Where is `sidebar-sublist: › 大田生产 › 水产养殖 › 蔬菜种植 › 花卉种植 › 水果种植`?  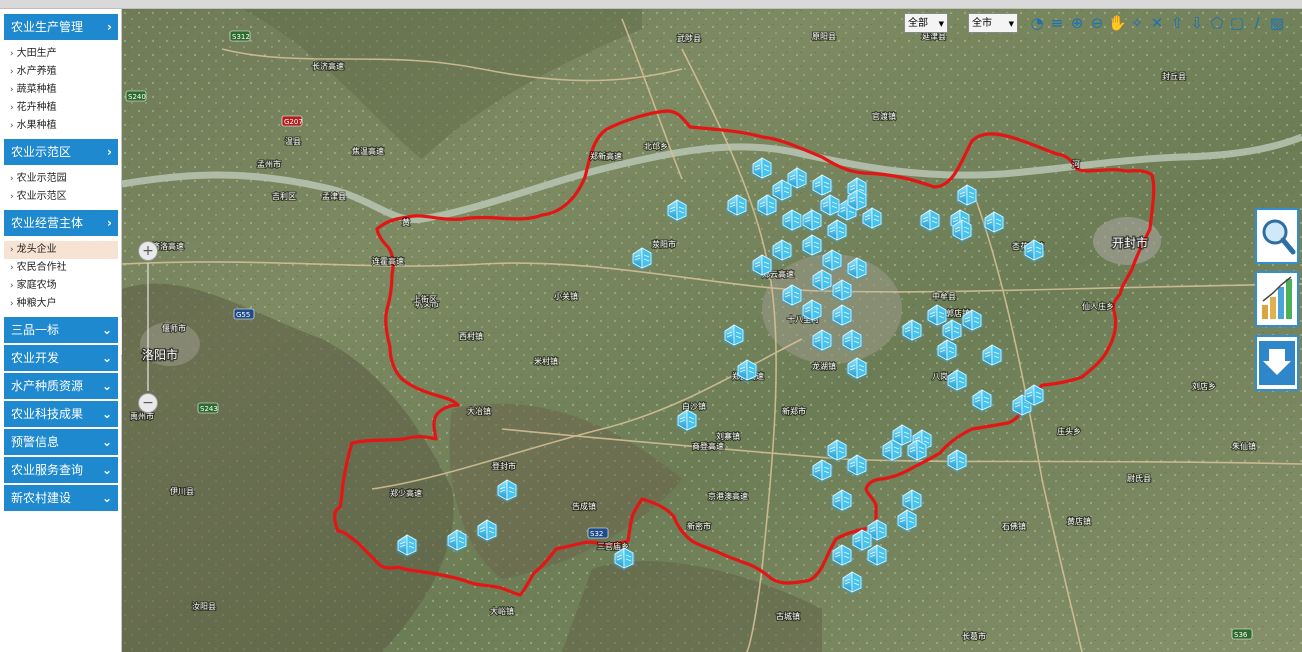
sidebar-sublist: › 大田生产 › 水产养殖 › 蔬菜种植 › 花卉种植 › 水果种植 is located at coordinates (60, 90).